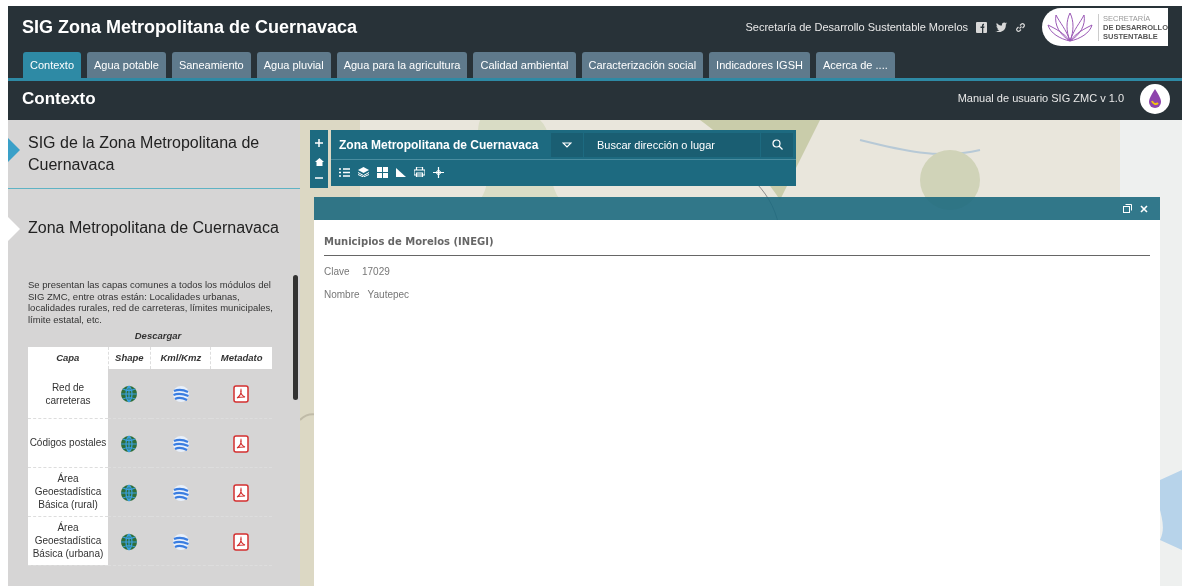 Image resolution: width=1182 pixels, height=586 pixels. Describe the element at coordinates (737, 245) in the screenshot. I see `popup-title: Municipios de Morelos (INEGI)` at that location.